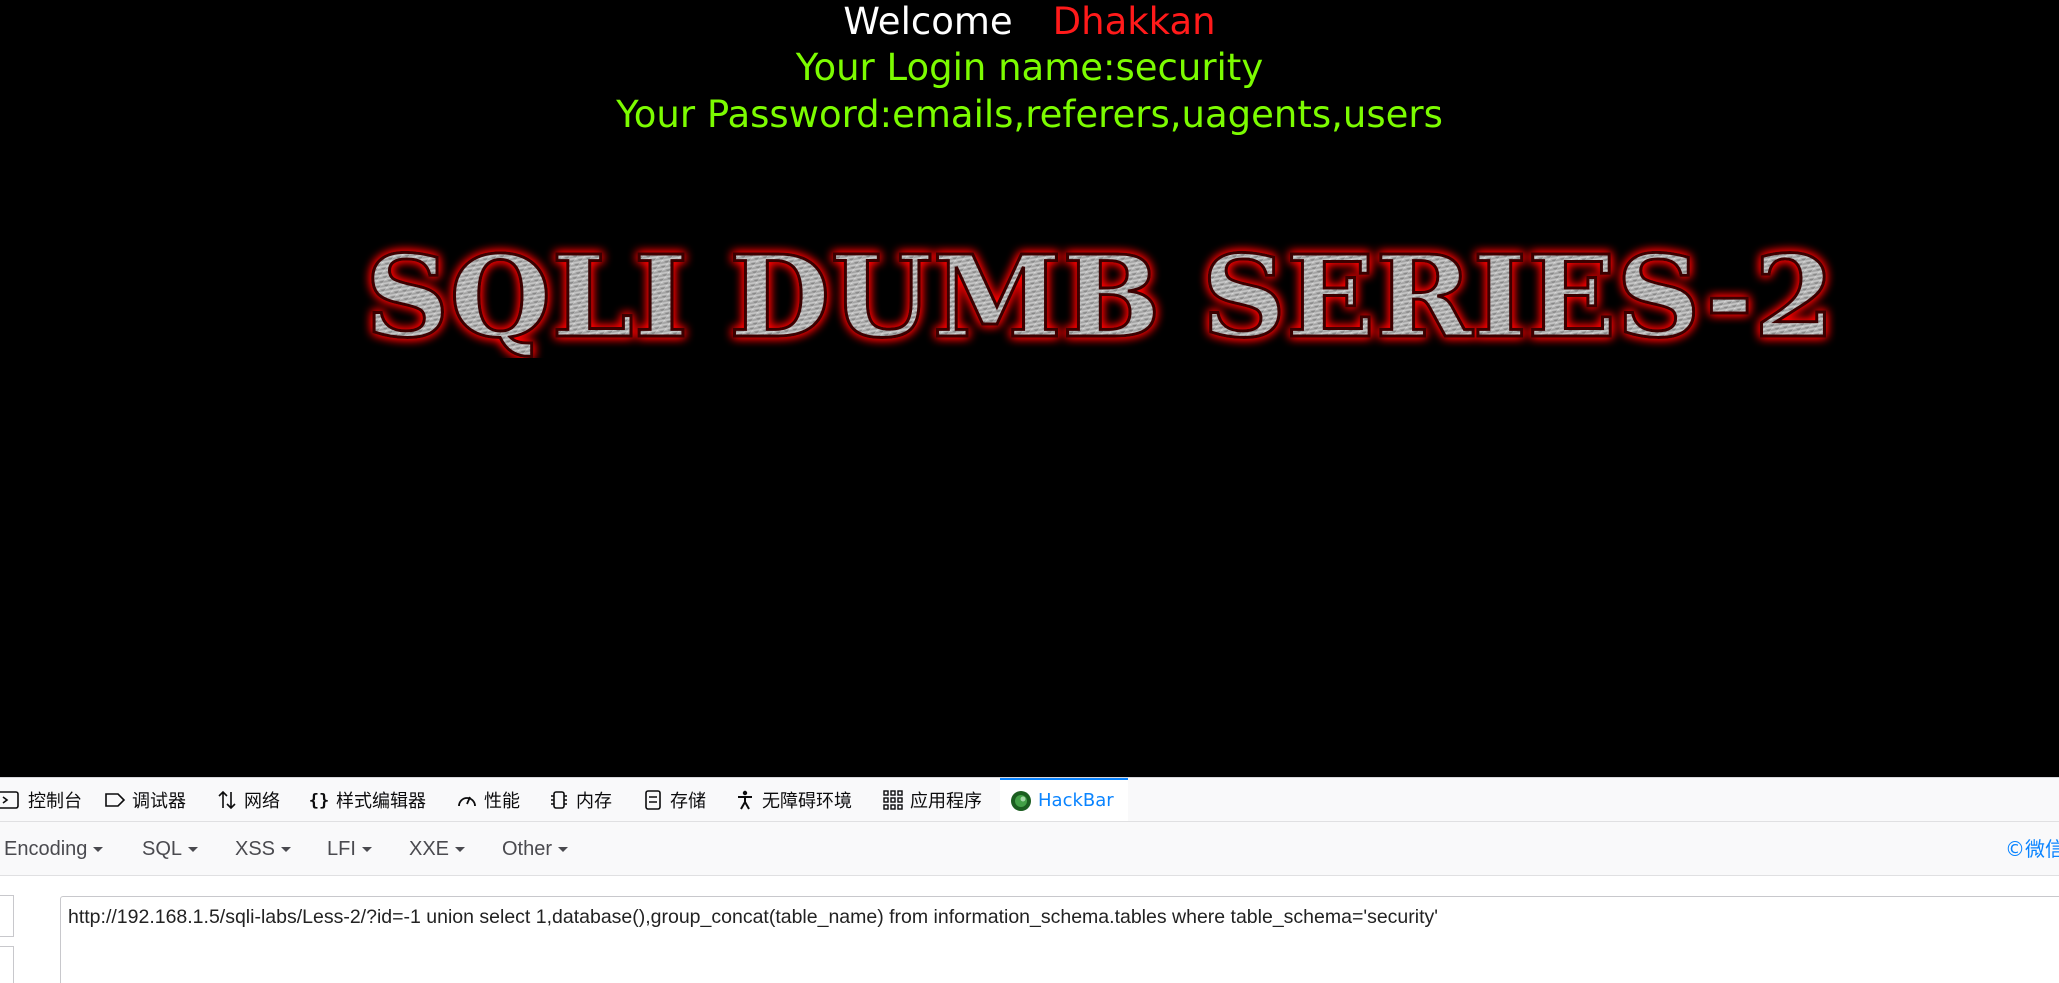  I want to click on hackbar-menu: Encoding SQL XSS LFI XXE Other ©微信, so click(1029, 849).